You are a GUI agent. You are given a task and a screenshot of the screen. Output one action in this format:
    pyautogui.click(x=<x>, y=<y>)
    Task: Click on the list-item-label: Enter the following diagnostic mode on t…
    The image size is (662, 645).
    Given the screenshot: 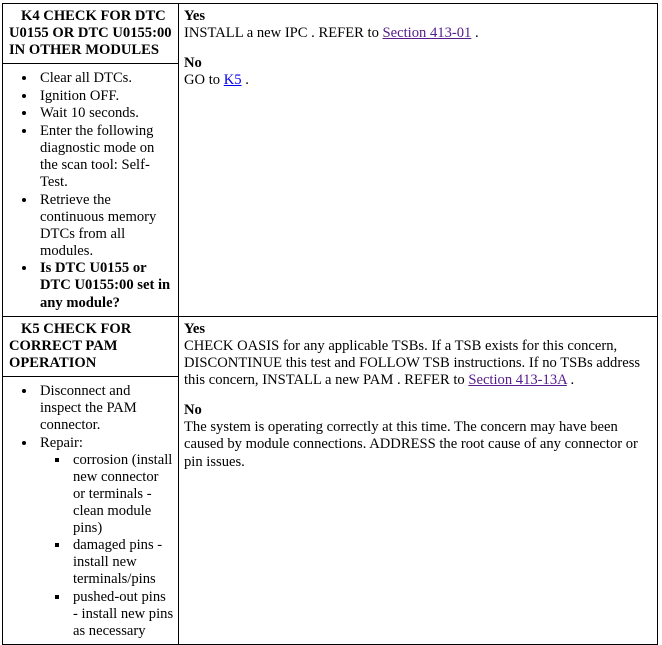 What is the action you would take?
    pyautogui.click(x=97, y=156)
    